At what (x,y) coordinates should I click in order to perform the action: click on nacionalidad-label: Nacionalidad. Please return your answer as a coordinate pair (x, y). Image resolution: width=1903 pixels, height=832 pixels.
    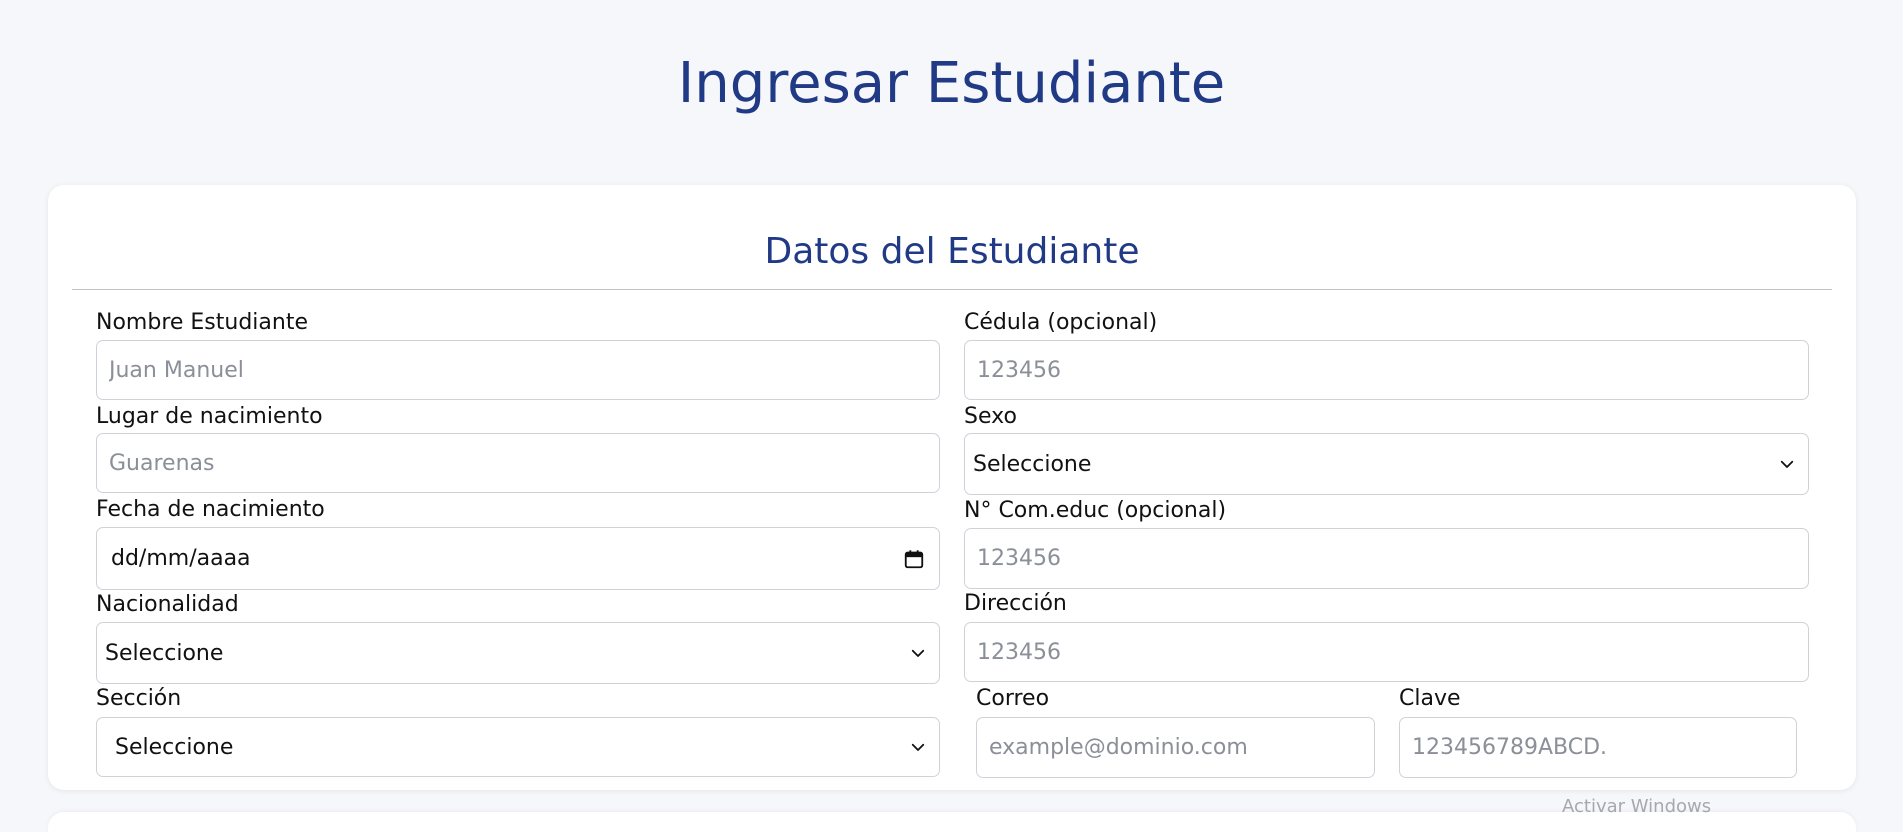
    Looking at the image, I should click on (167, 604).